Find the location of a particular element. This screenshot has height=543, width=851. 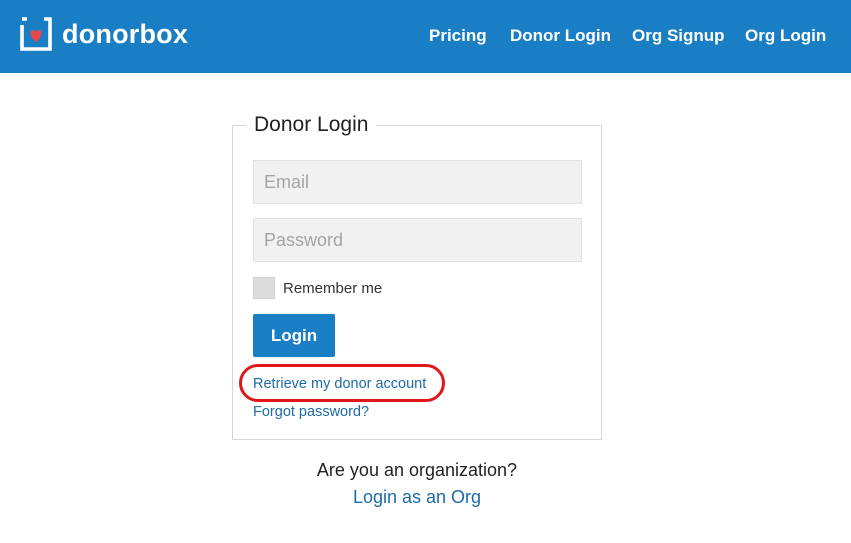

email-field is located at coordinates (417, 182).